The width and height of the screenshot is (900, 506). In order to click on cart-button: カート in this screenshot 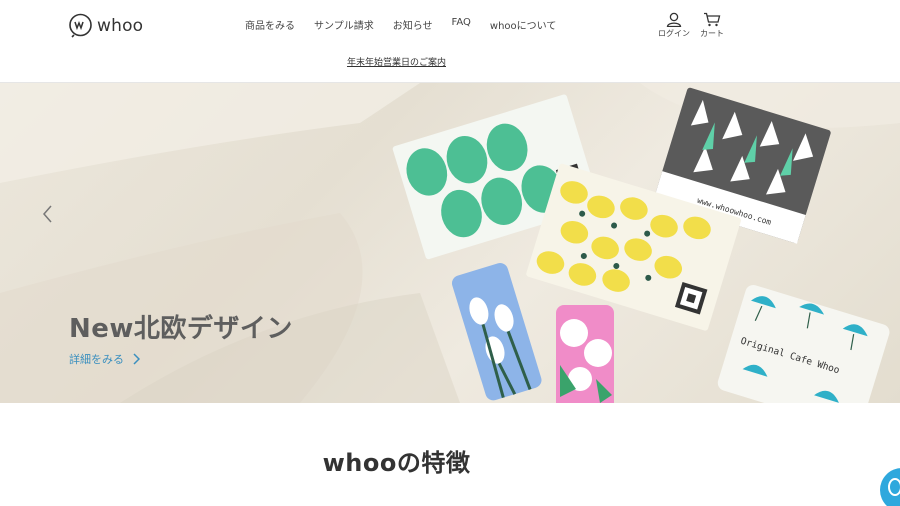, I will do `click(712, 25)`.